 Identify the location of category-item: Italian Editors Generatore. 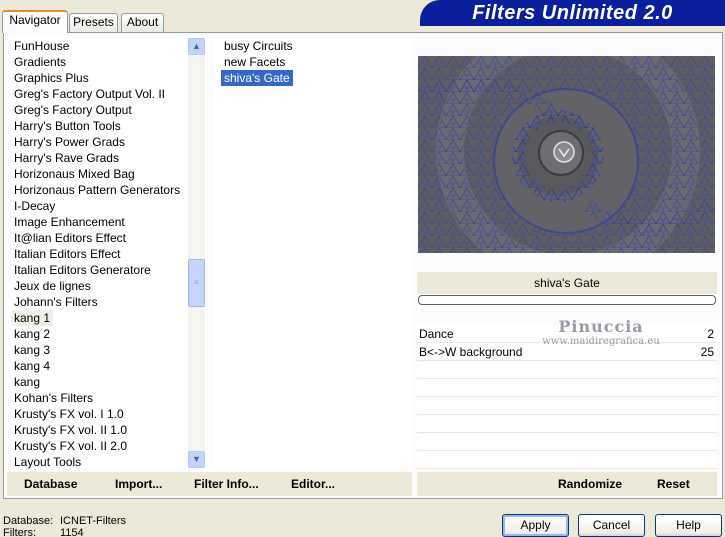
(82, 270).